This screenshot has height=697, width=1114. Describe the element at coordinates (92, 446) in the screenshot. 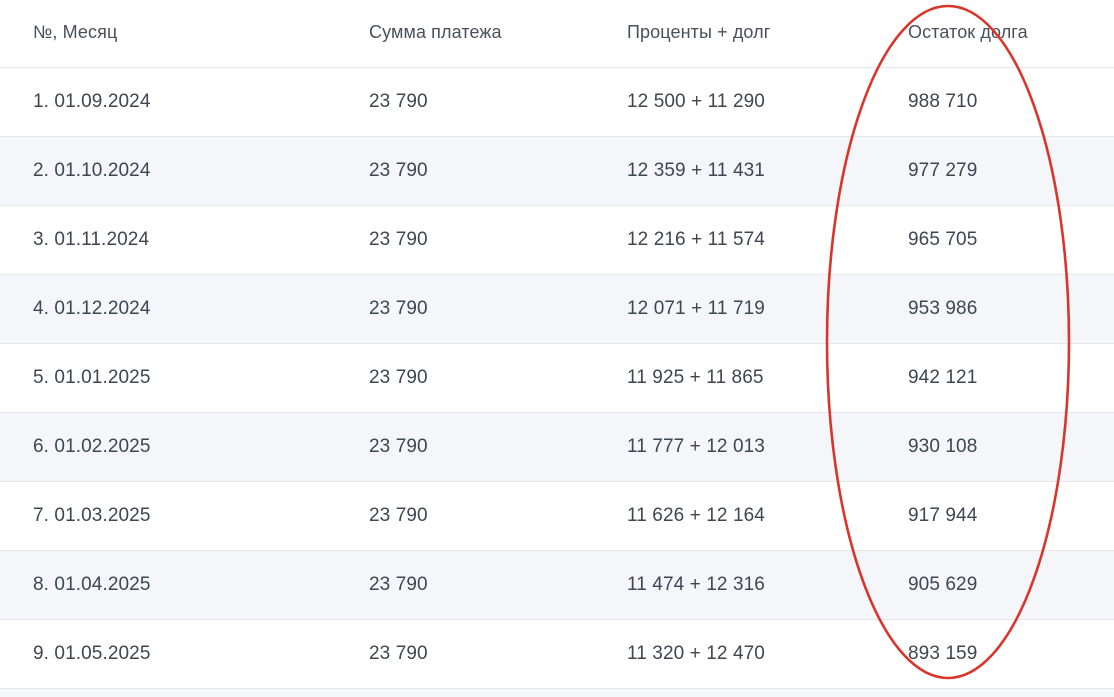

I see `cell-month: 6. 01.02.2025` at that location.